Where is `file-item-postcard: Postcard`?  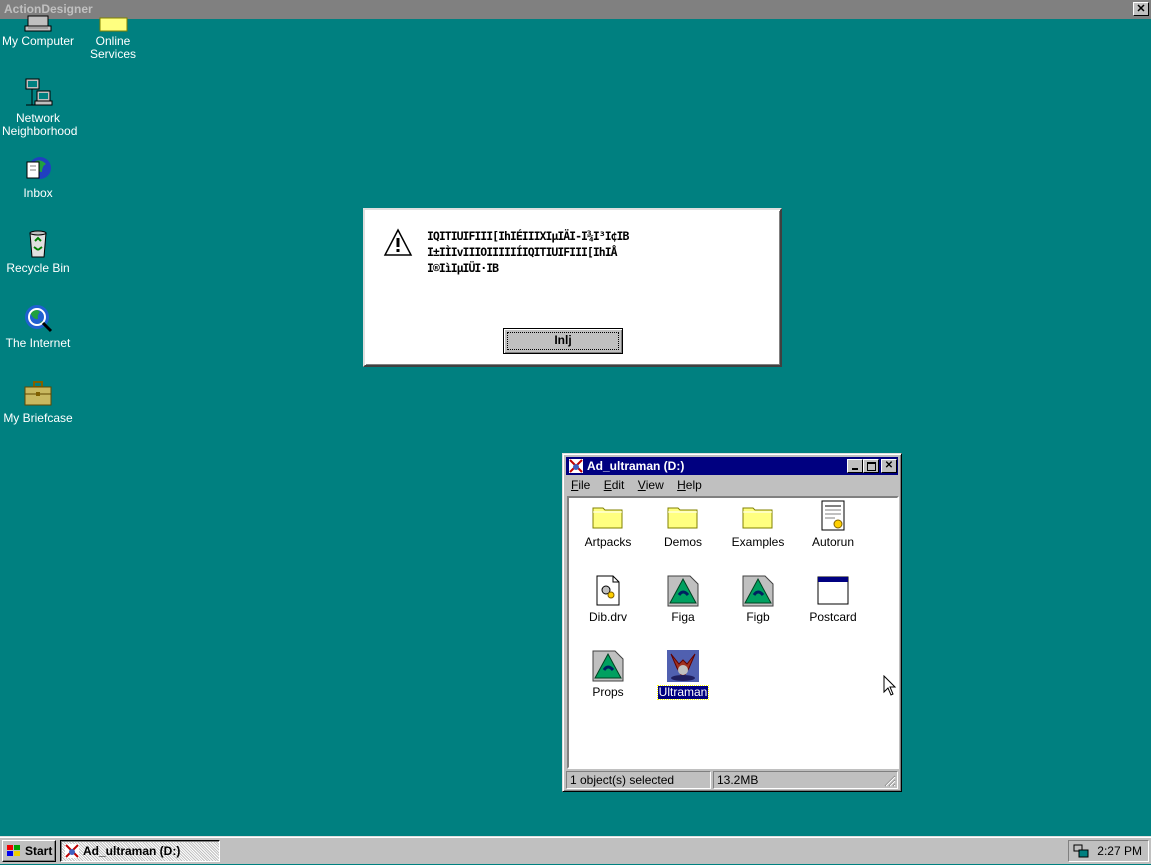
file-item-postcard: Postcard is located at coordinates (833, 599).